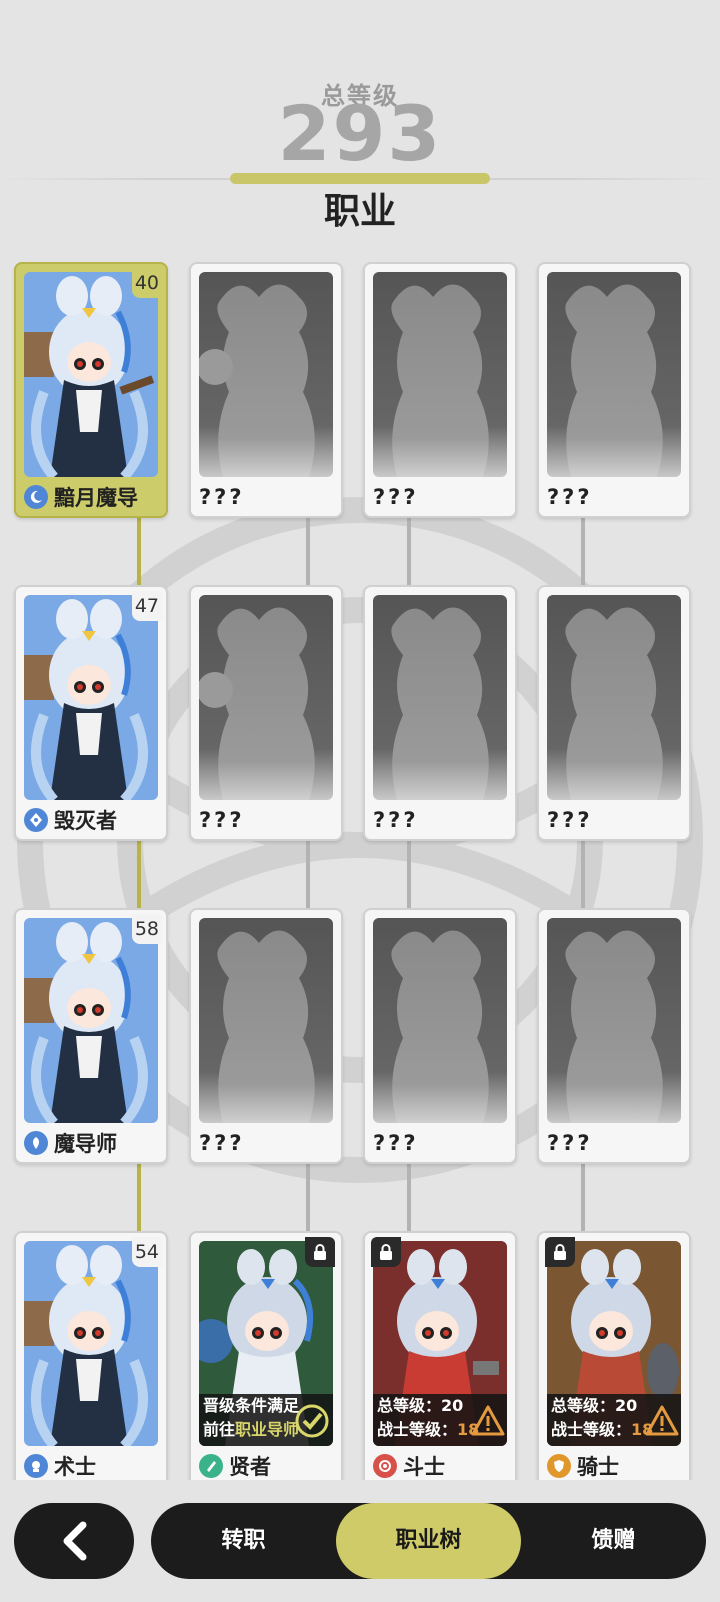 The width and height of the screenshot is (720, 1602). I want to click on tab-class-tree: 职业树, so click(428, 1541).